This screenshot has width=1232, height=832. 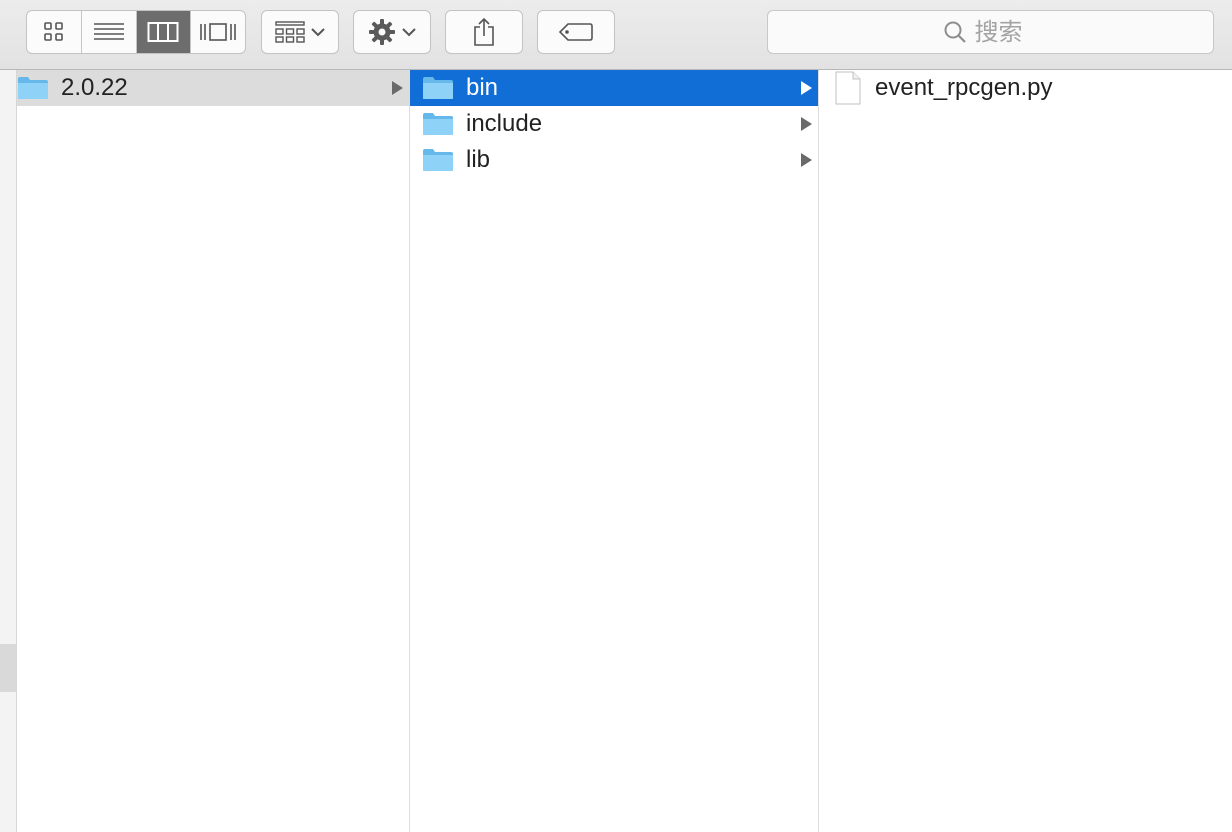 I want to click on cover-flow-icon, so click(x=218, y=32).